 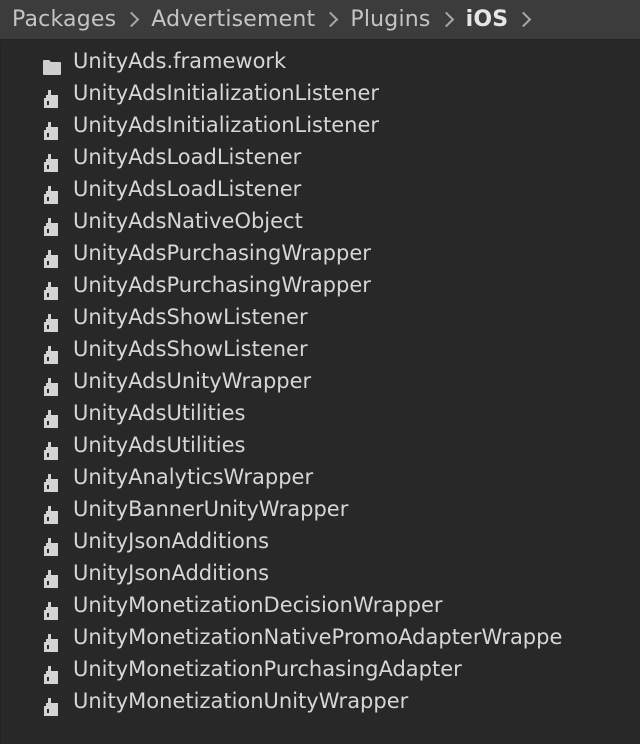 What do you see at coordinates (193, 477) in the screenshot?
I see `file-name: UnityAnalyticsWrapper` at bounding box center [193, 477].